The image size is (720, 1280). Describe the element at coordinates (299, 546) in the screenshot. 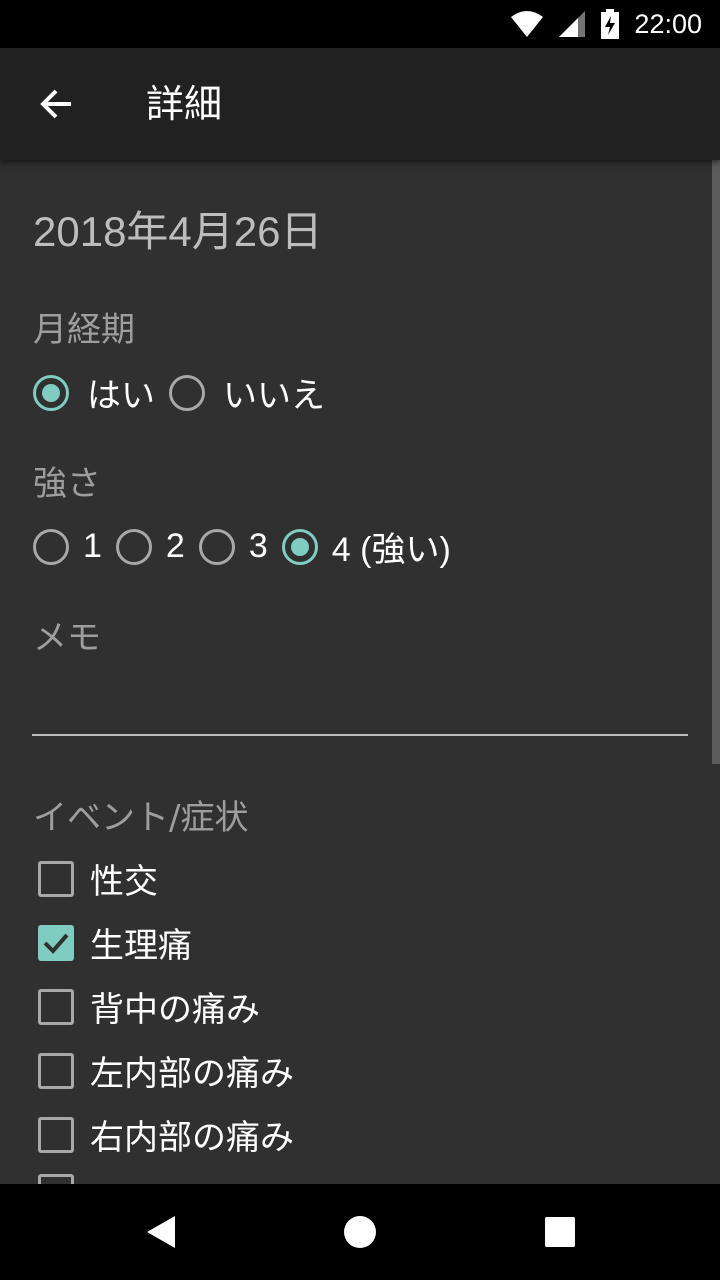

I see `intensity-4-radio` at that location.